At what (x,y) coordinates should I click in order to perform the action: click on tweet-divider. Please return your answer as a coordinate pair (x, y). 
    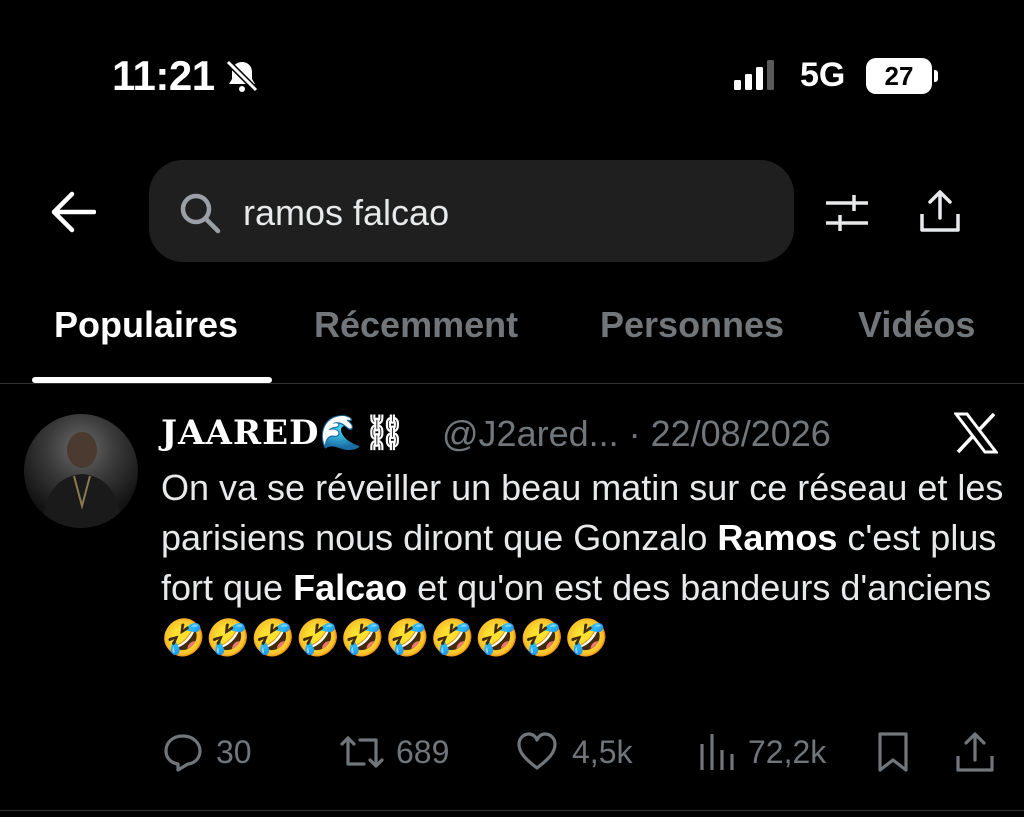
    Looking at the image, I should click on (512, 810).